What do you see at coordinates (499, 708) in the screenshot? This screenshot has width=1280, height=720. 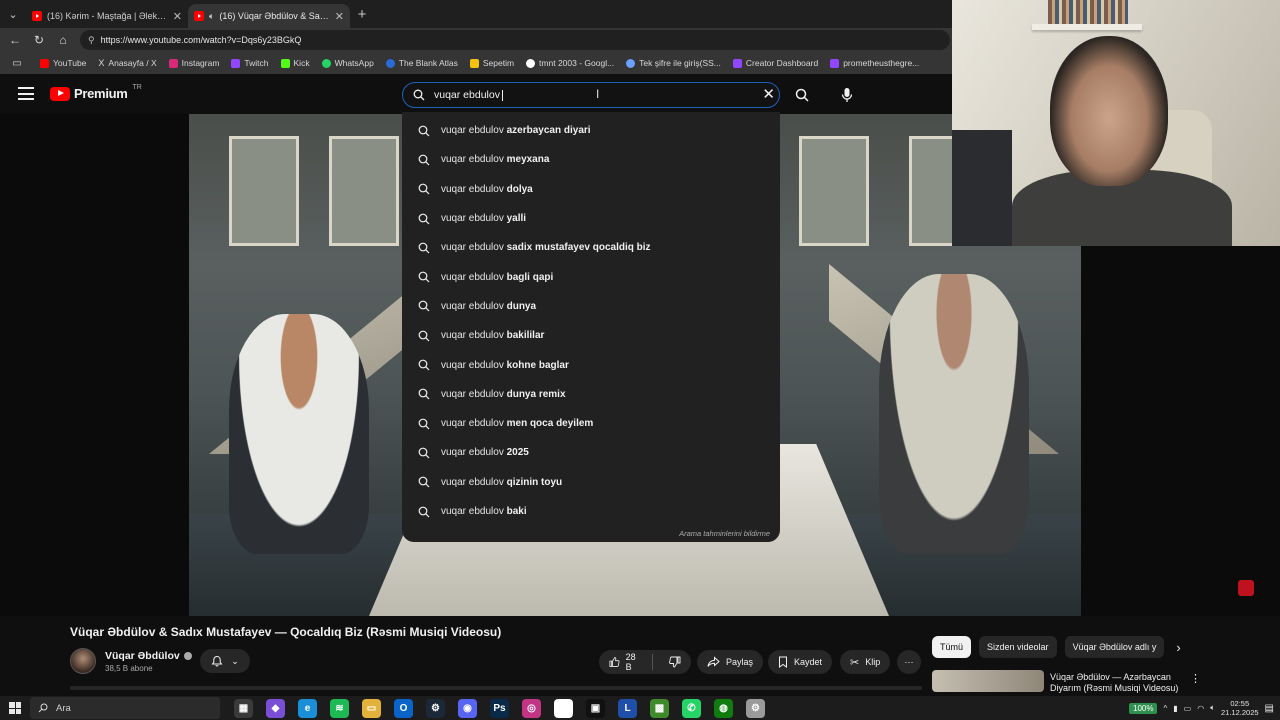 I see `photoshop-icon: Ps` at bounding box center [499, 708].